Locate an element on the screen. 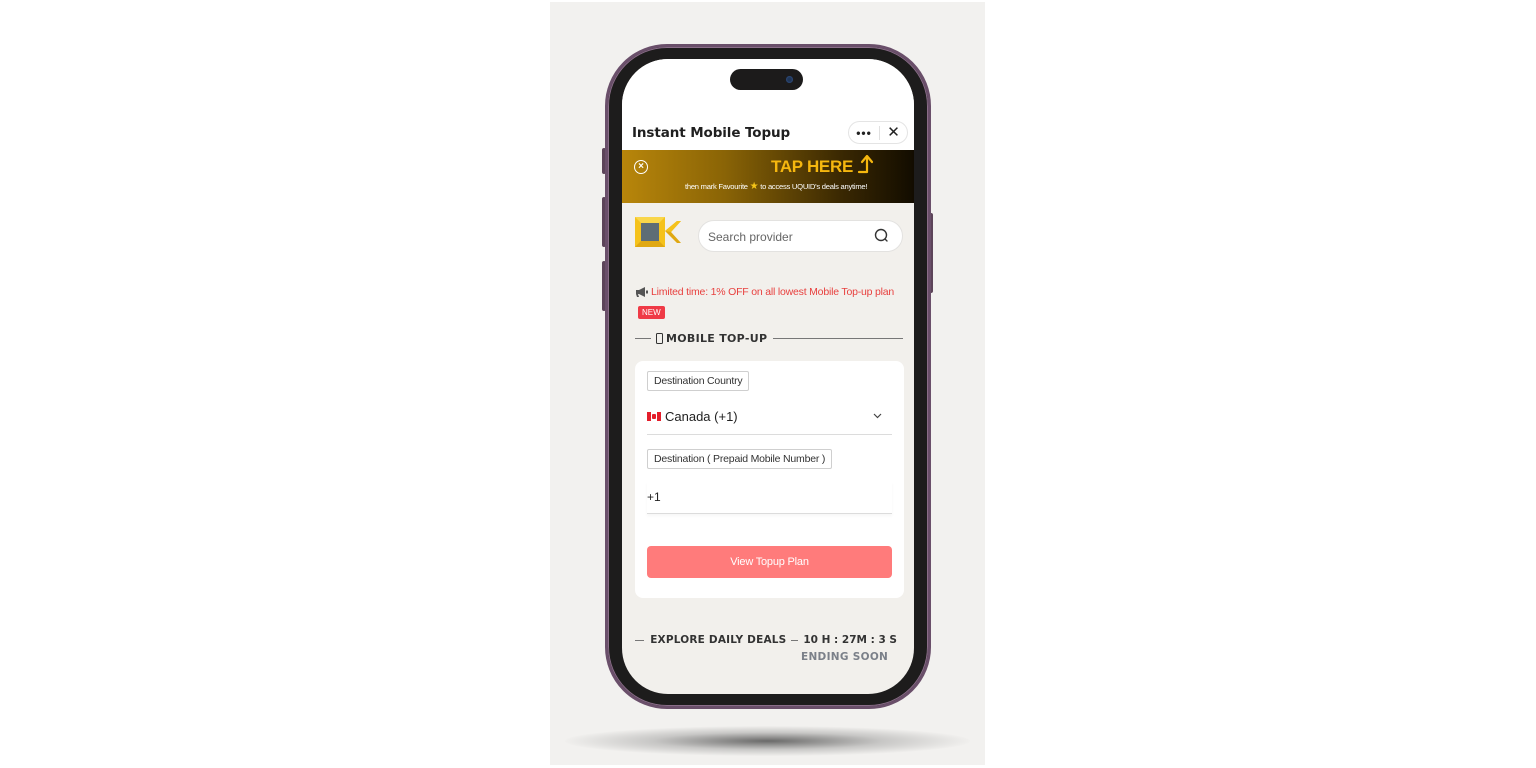 The image size is (1536, 768). star-icon: ★ is located at coordinates (754, 186).